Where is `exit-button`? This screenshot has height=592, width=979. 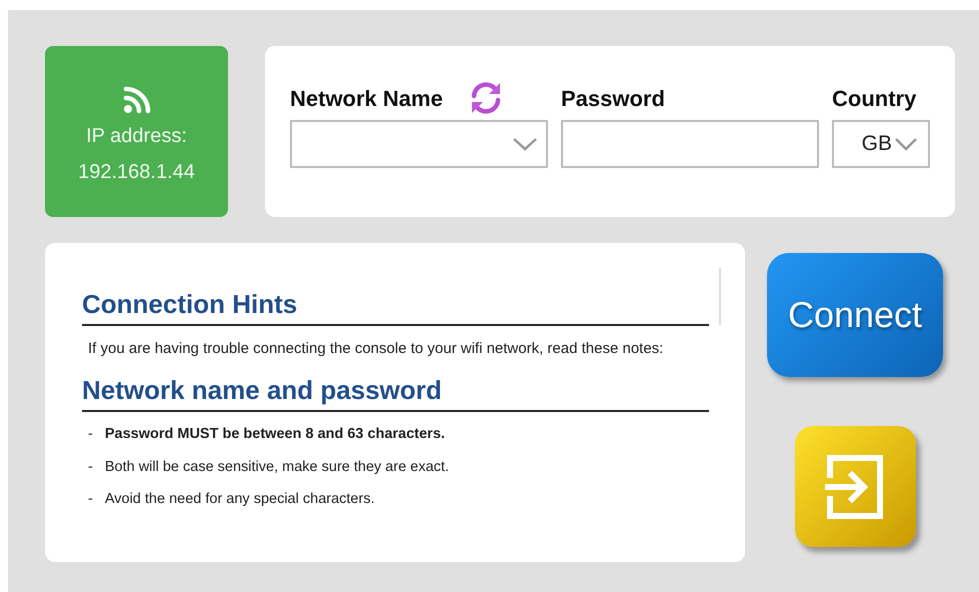
exit-button is located at coordinates (855, 486).